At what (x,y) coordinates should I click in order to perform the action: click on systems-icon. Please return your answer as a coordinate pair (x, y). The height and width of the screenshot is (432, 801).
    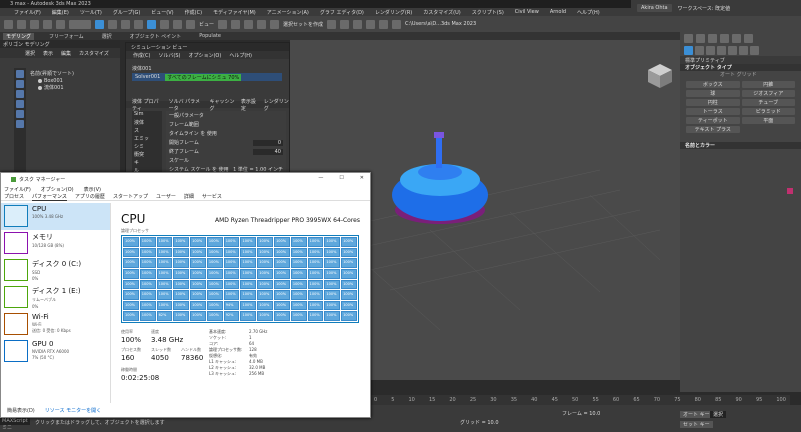
    Looking at the image, I should click on (754, 50).